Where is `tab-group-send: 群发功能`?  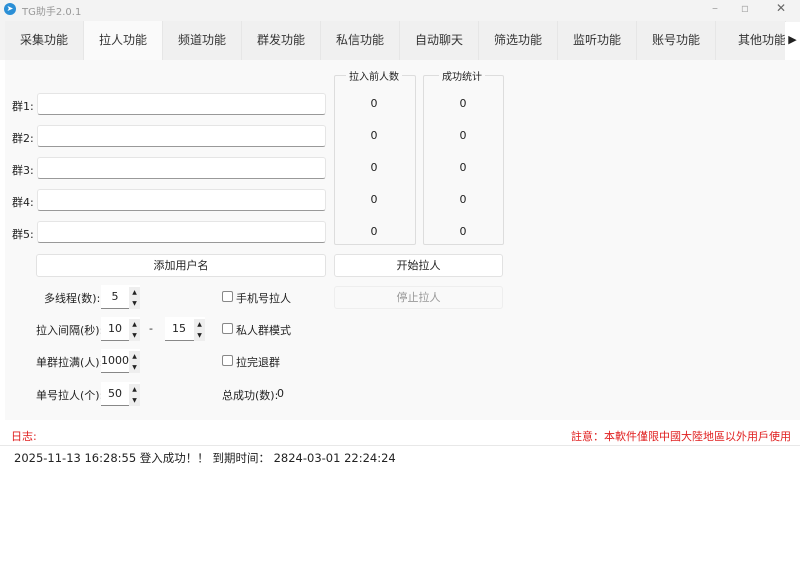
tab-group-send: 群发功能 is located at coordinates (281, 40).